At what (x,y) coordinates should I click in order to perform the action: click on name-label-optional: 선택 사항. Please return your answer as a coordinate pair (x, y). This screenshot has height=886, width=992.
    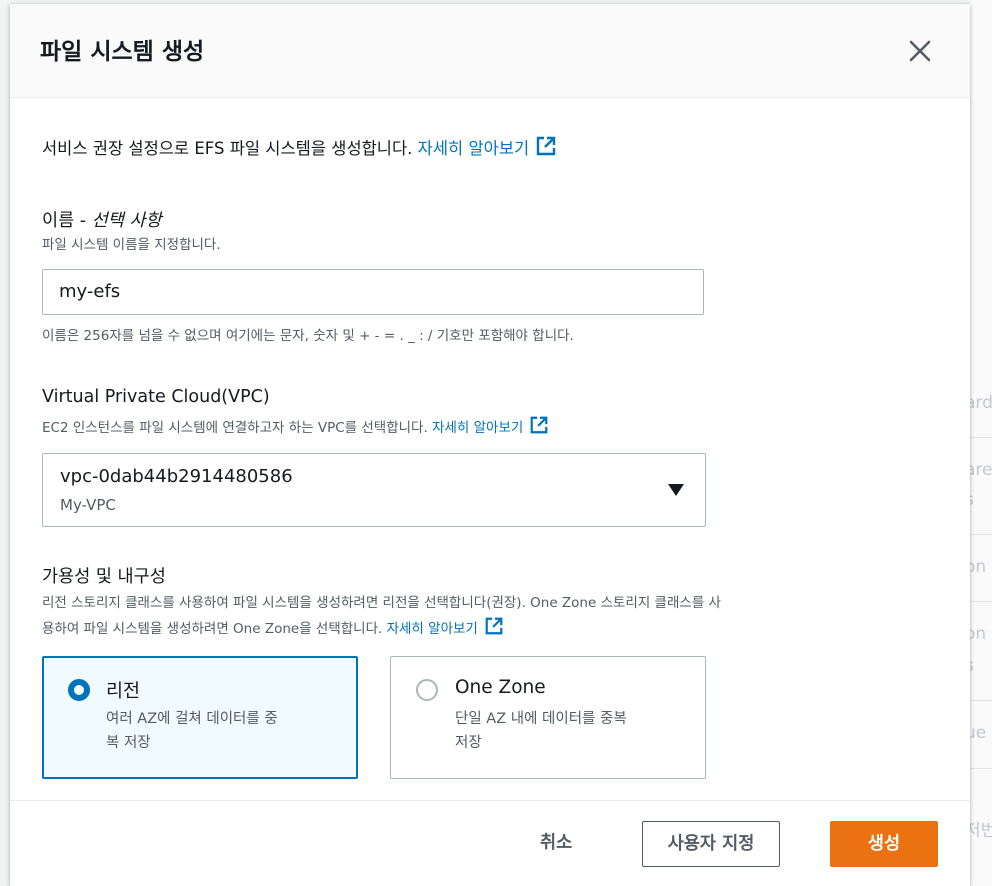
    Looking at the image, I should click on (126, 221).